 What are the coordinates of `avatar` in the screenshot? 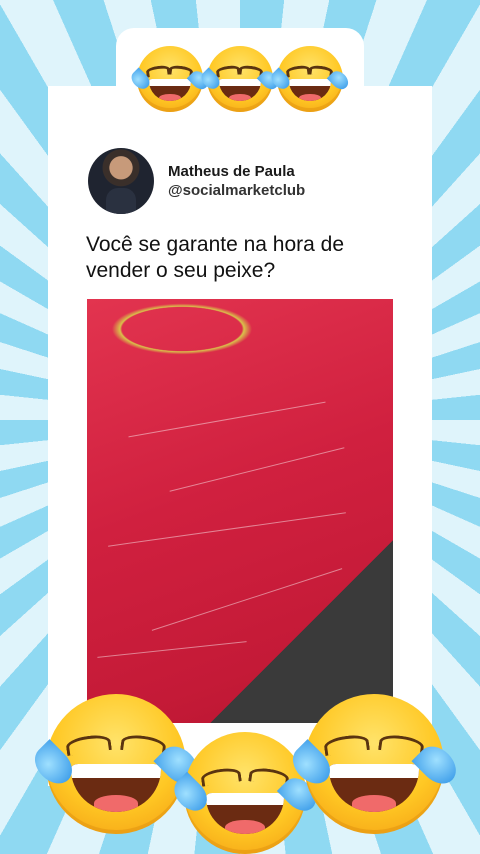 It's located at (121, 181).